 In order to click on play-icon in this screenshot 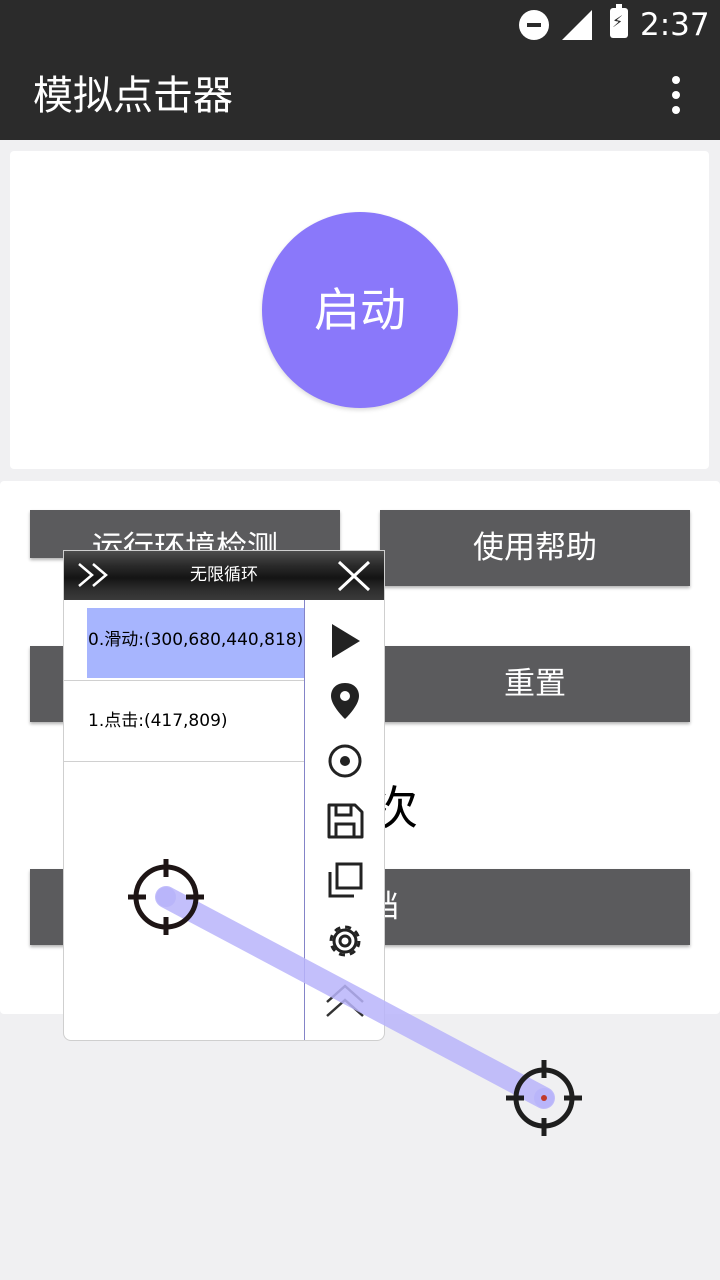, I will do `click(345, 641)`.